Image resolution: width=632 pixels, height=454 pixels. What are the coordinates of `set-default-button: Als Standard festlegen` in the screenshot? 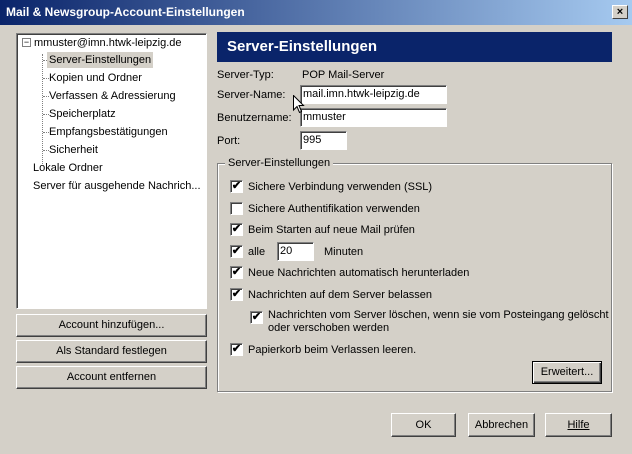 It's located at (111, 351).